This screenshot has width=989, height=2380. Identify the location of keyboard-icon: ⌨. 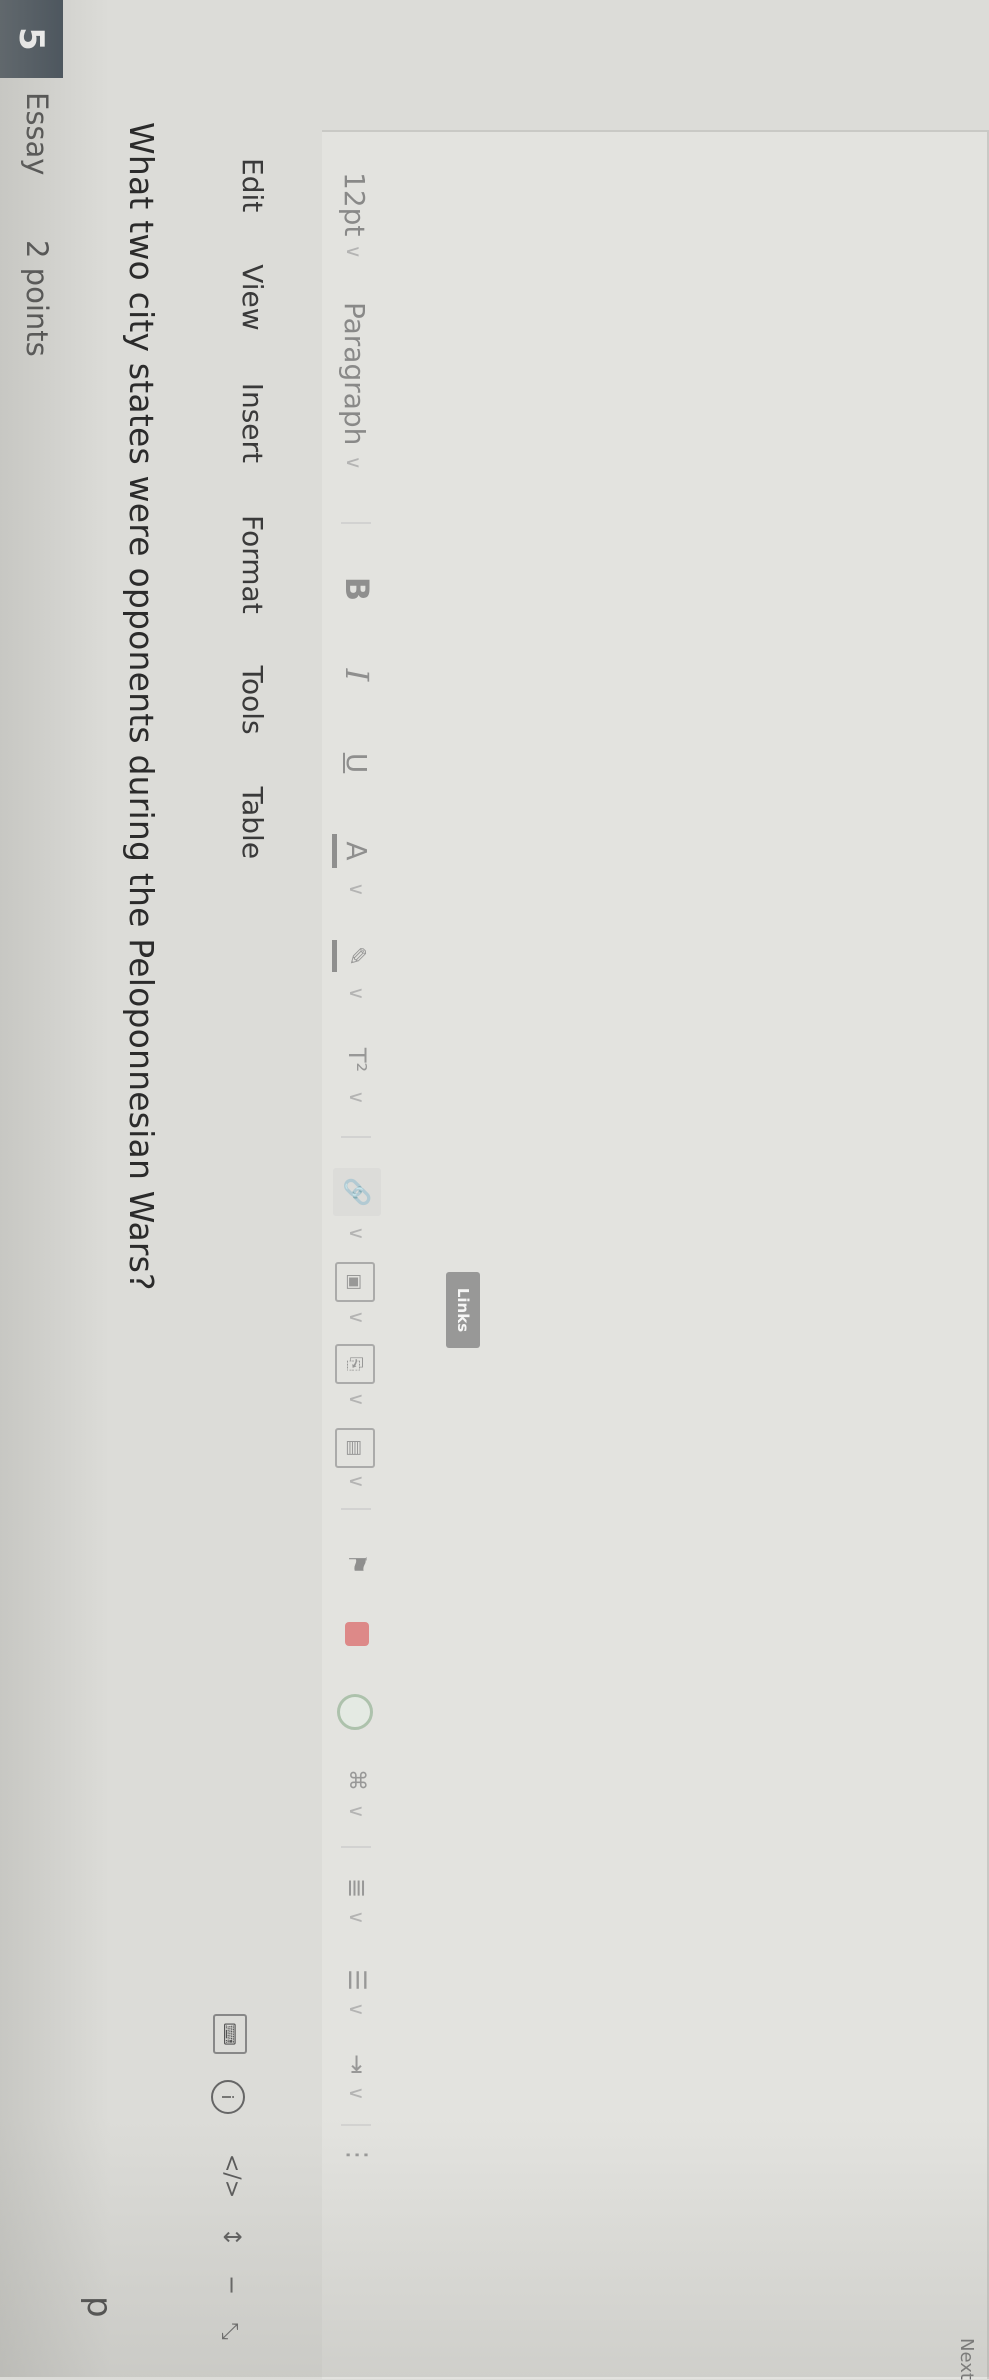
(230, 2034).